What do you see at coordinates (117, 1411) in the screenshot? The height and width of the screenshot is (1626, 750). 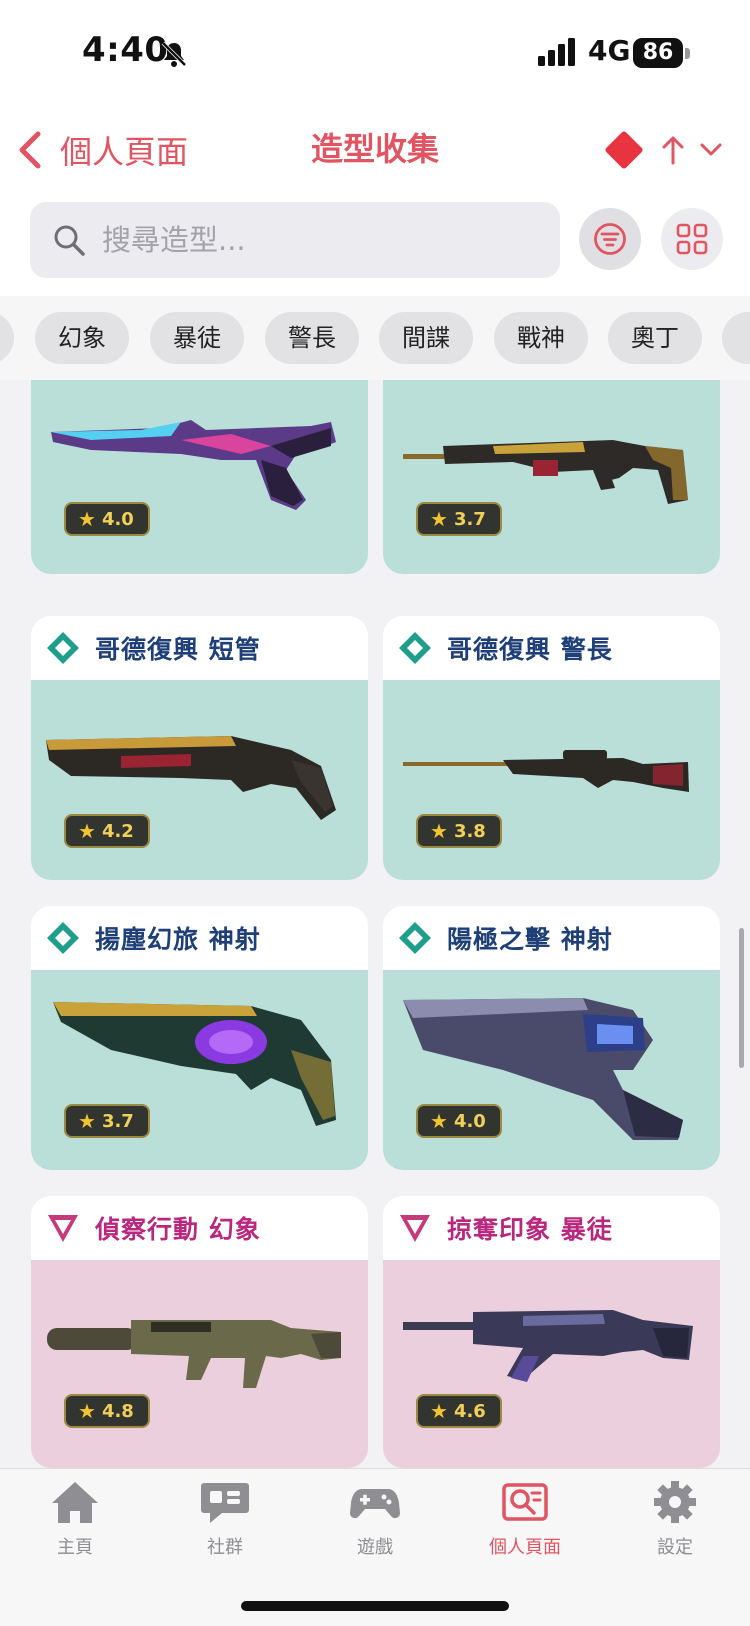 I see `rating-value: 4.8` at bounding box center [117, 1411].